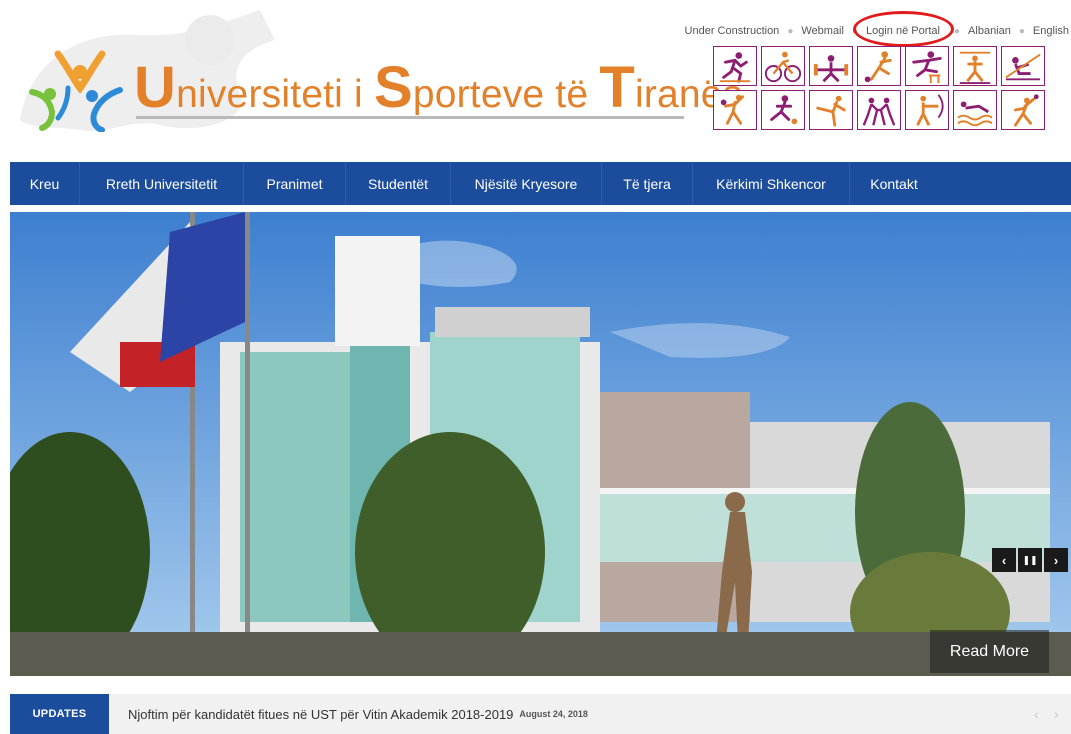 The height and width of the screenshot is (734, 1071). Describe the element at coordinates (1056, 714) in the screenshot. I see `updates-next-icon: ›` at that location.